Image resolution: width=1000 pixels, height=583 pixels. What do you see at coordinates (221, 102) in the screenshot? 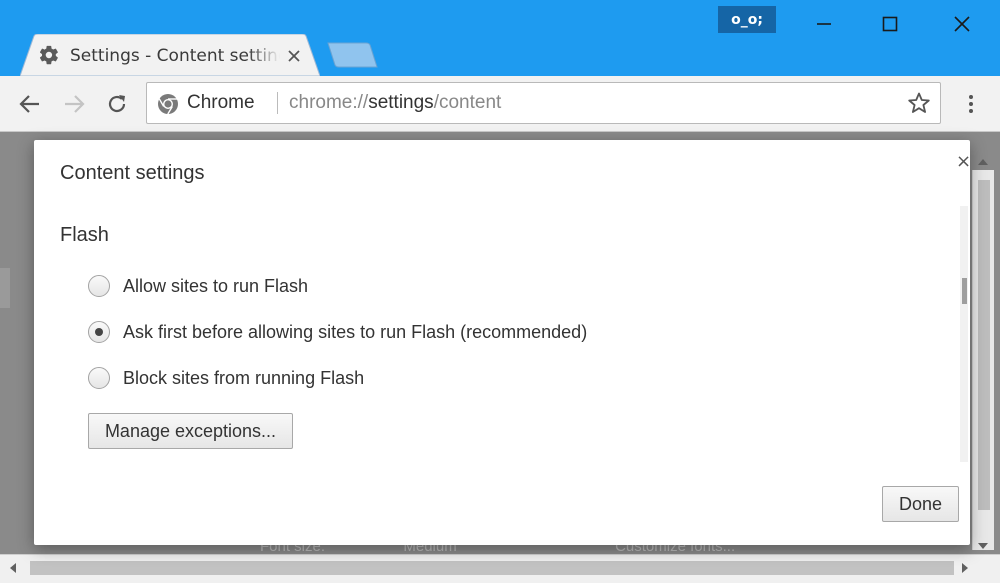
I see `omnibox-chip-label: Chrome` at bounding box center [221, 102].